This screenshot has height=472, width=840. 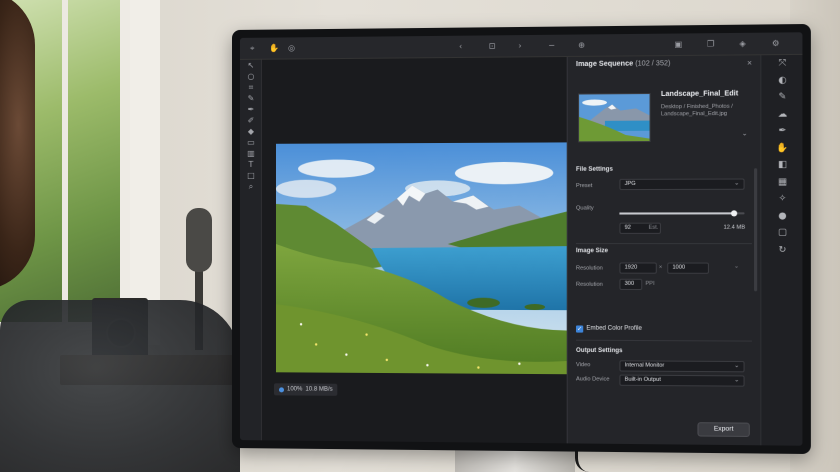 I want to click on audio-label: Audio Device, so click(x=592, y=379).